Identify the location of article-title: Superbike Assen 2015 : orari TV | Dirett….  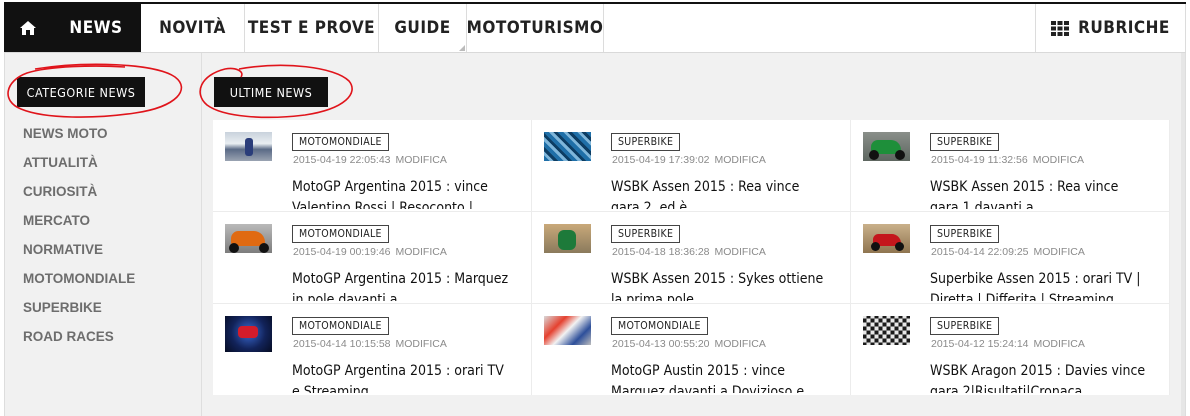
(1040, 285).